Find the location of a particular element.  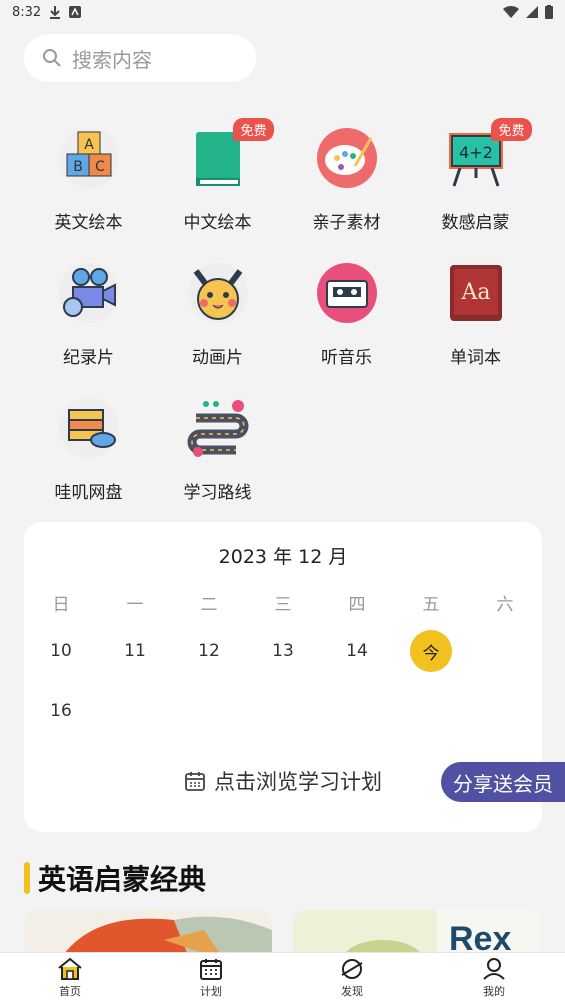

grid-item-vocabulary: Aa 单词本 is located at coordinates (475, 313).